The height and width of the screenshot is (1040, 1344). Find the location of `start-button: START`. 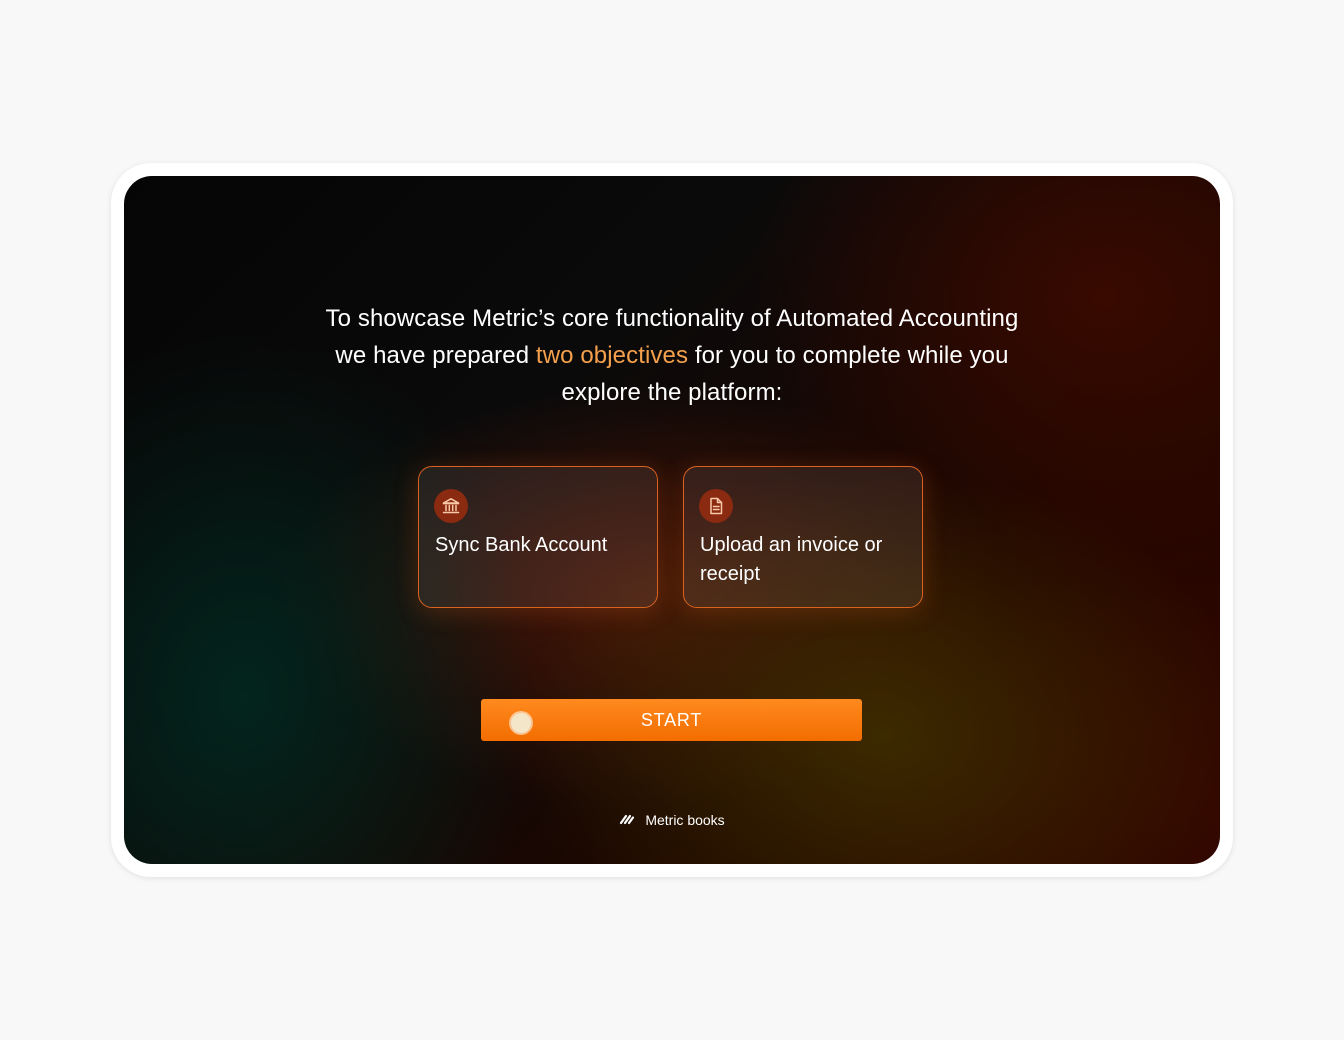

start-button: START is located at coordinates (671, 720).